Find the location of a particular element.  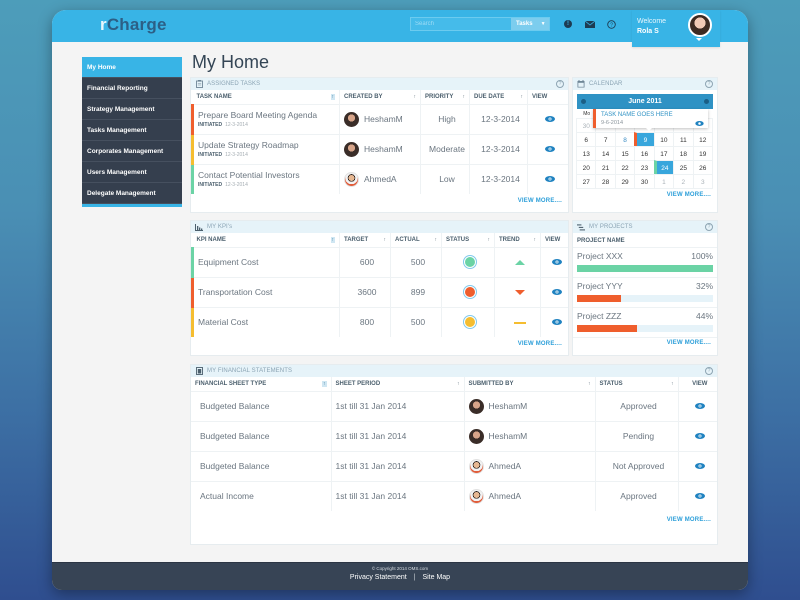

project-item: Project ZZZ 44% is located at coordinates (645, 322).